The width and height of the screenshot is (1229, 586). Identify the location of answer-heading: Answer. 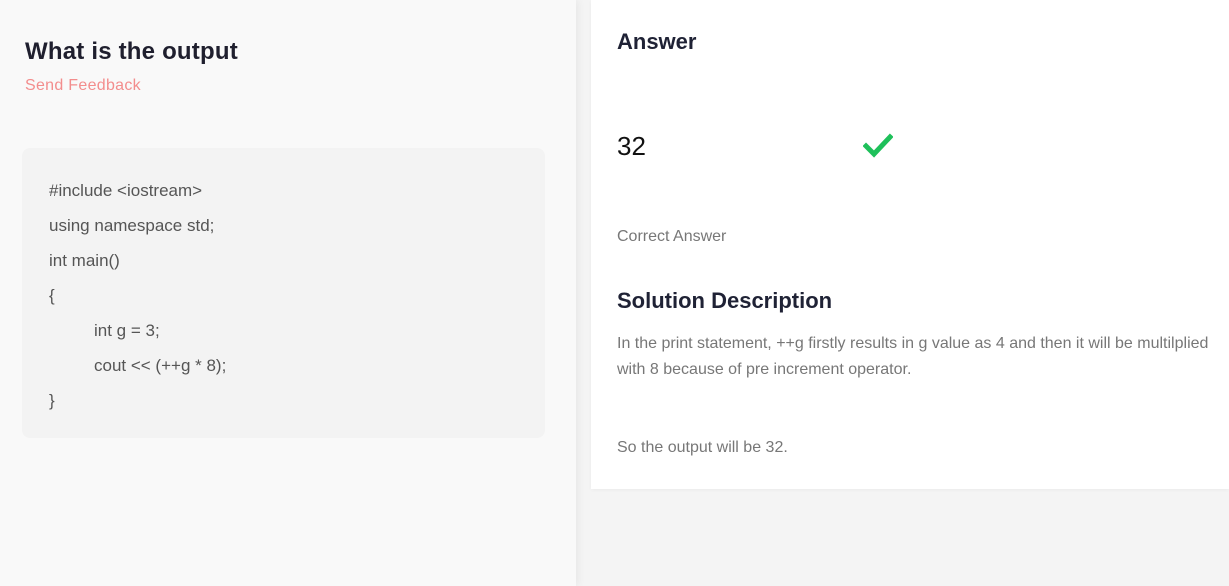
(657, 41).